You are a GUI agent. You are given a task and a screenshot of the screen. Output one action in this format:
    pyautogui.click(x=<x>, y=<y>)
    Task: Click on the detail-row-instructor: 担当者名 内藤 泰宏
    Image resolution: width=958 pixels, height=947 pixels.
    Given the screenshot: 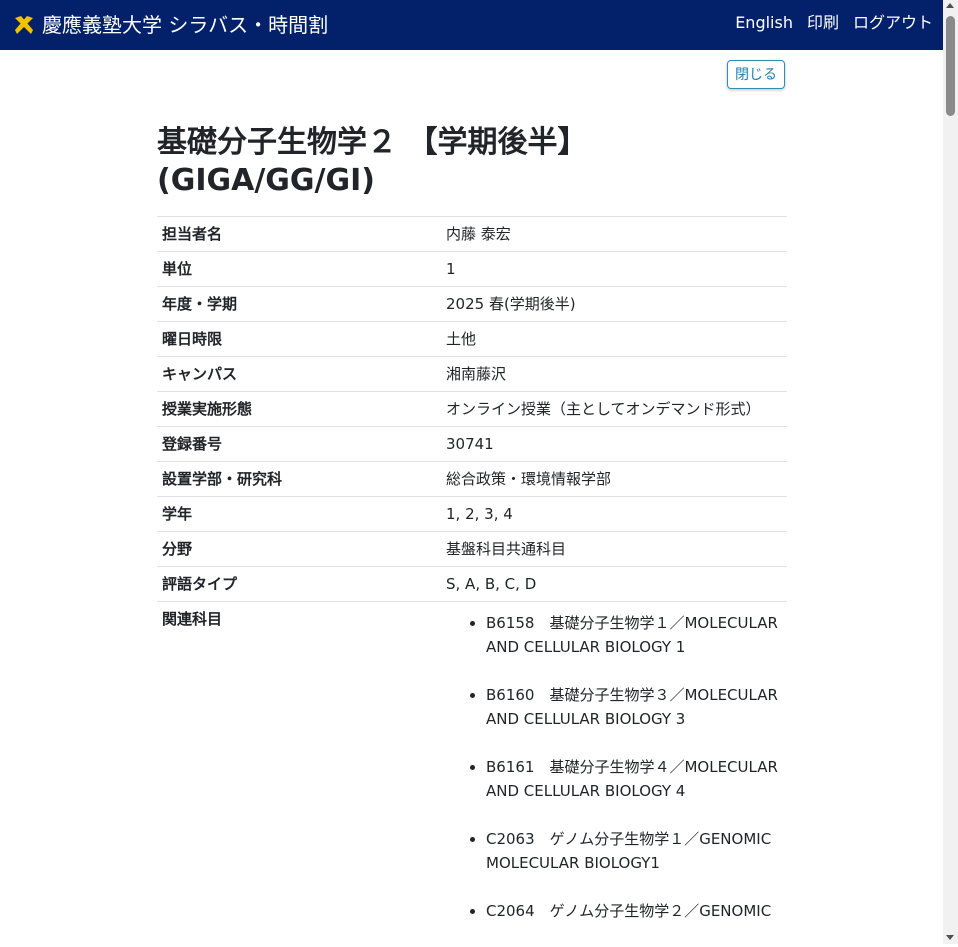 What is the action you would take?
    pyautogui.click(x=472, y=234)
    